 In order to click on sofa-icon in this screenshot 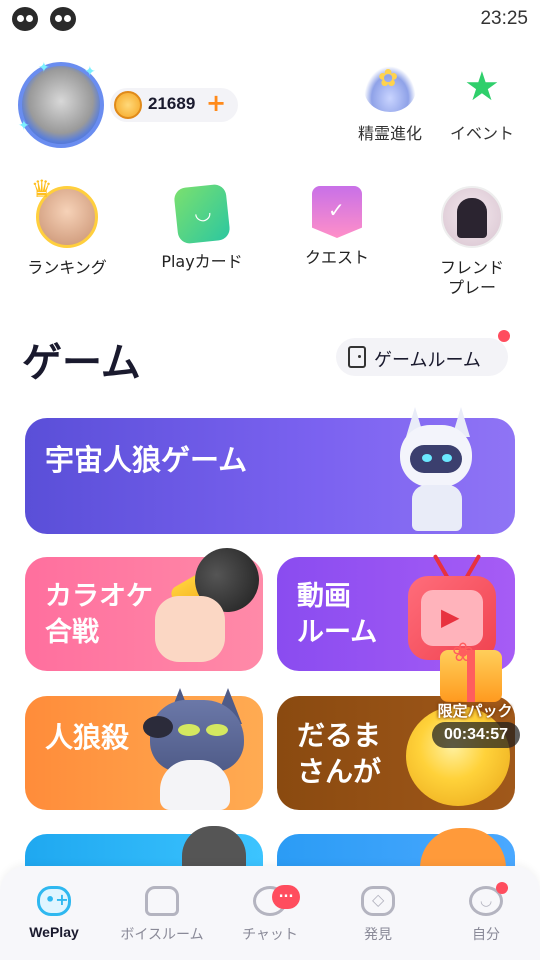, I will do `click(162, 901)`.